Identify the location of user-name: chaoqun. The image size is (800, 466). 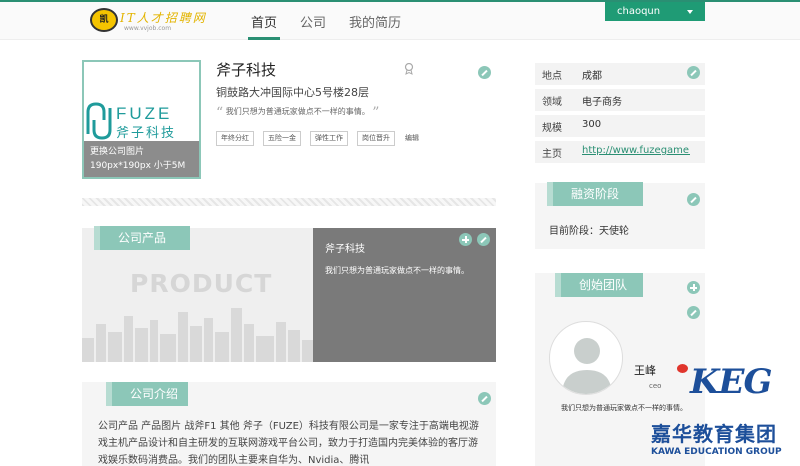
(639, 11).